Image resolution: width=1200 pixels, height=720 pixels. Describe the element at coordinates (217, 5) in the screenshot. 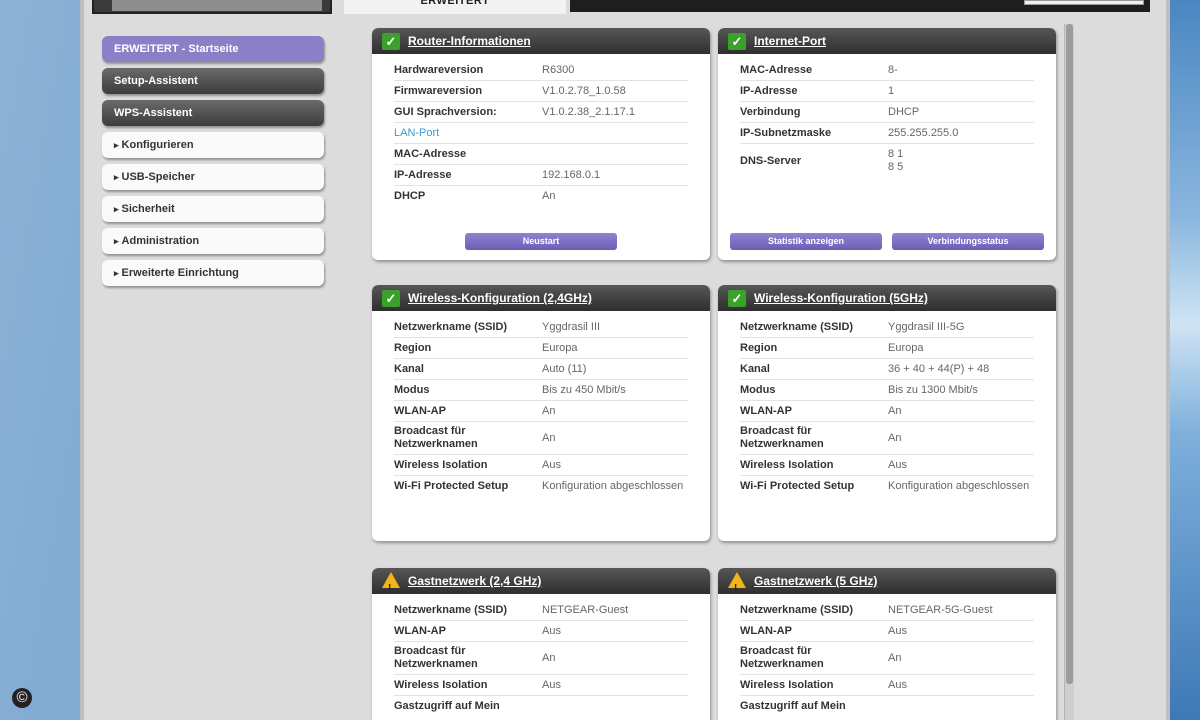

I see `tab-basis-inner` at that location.